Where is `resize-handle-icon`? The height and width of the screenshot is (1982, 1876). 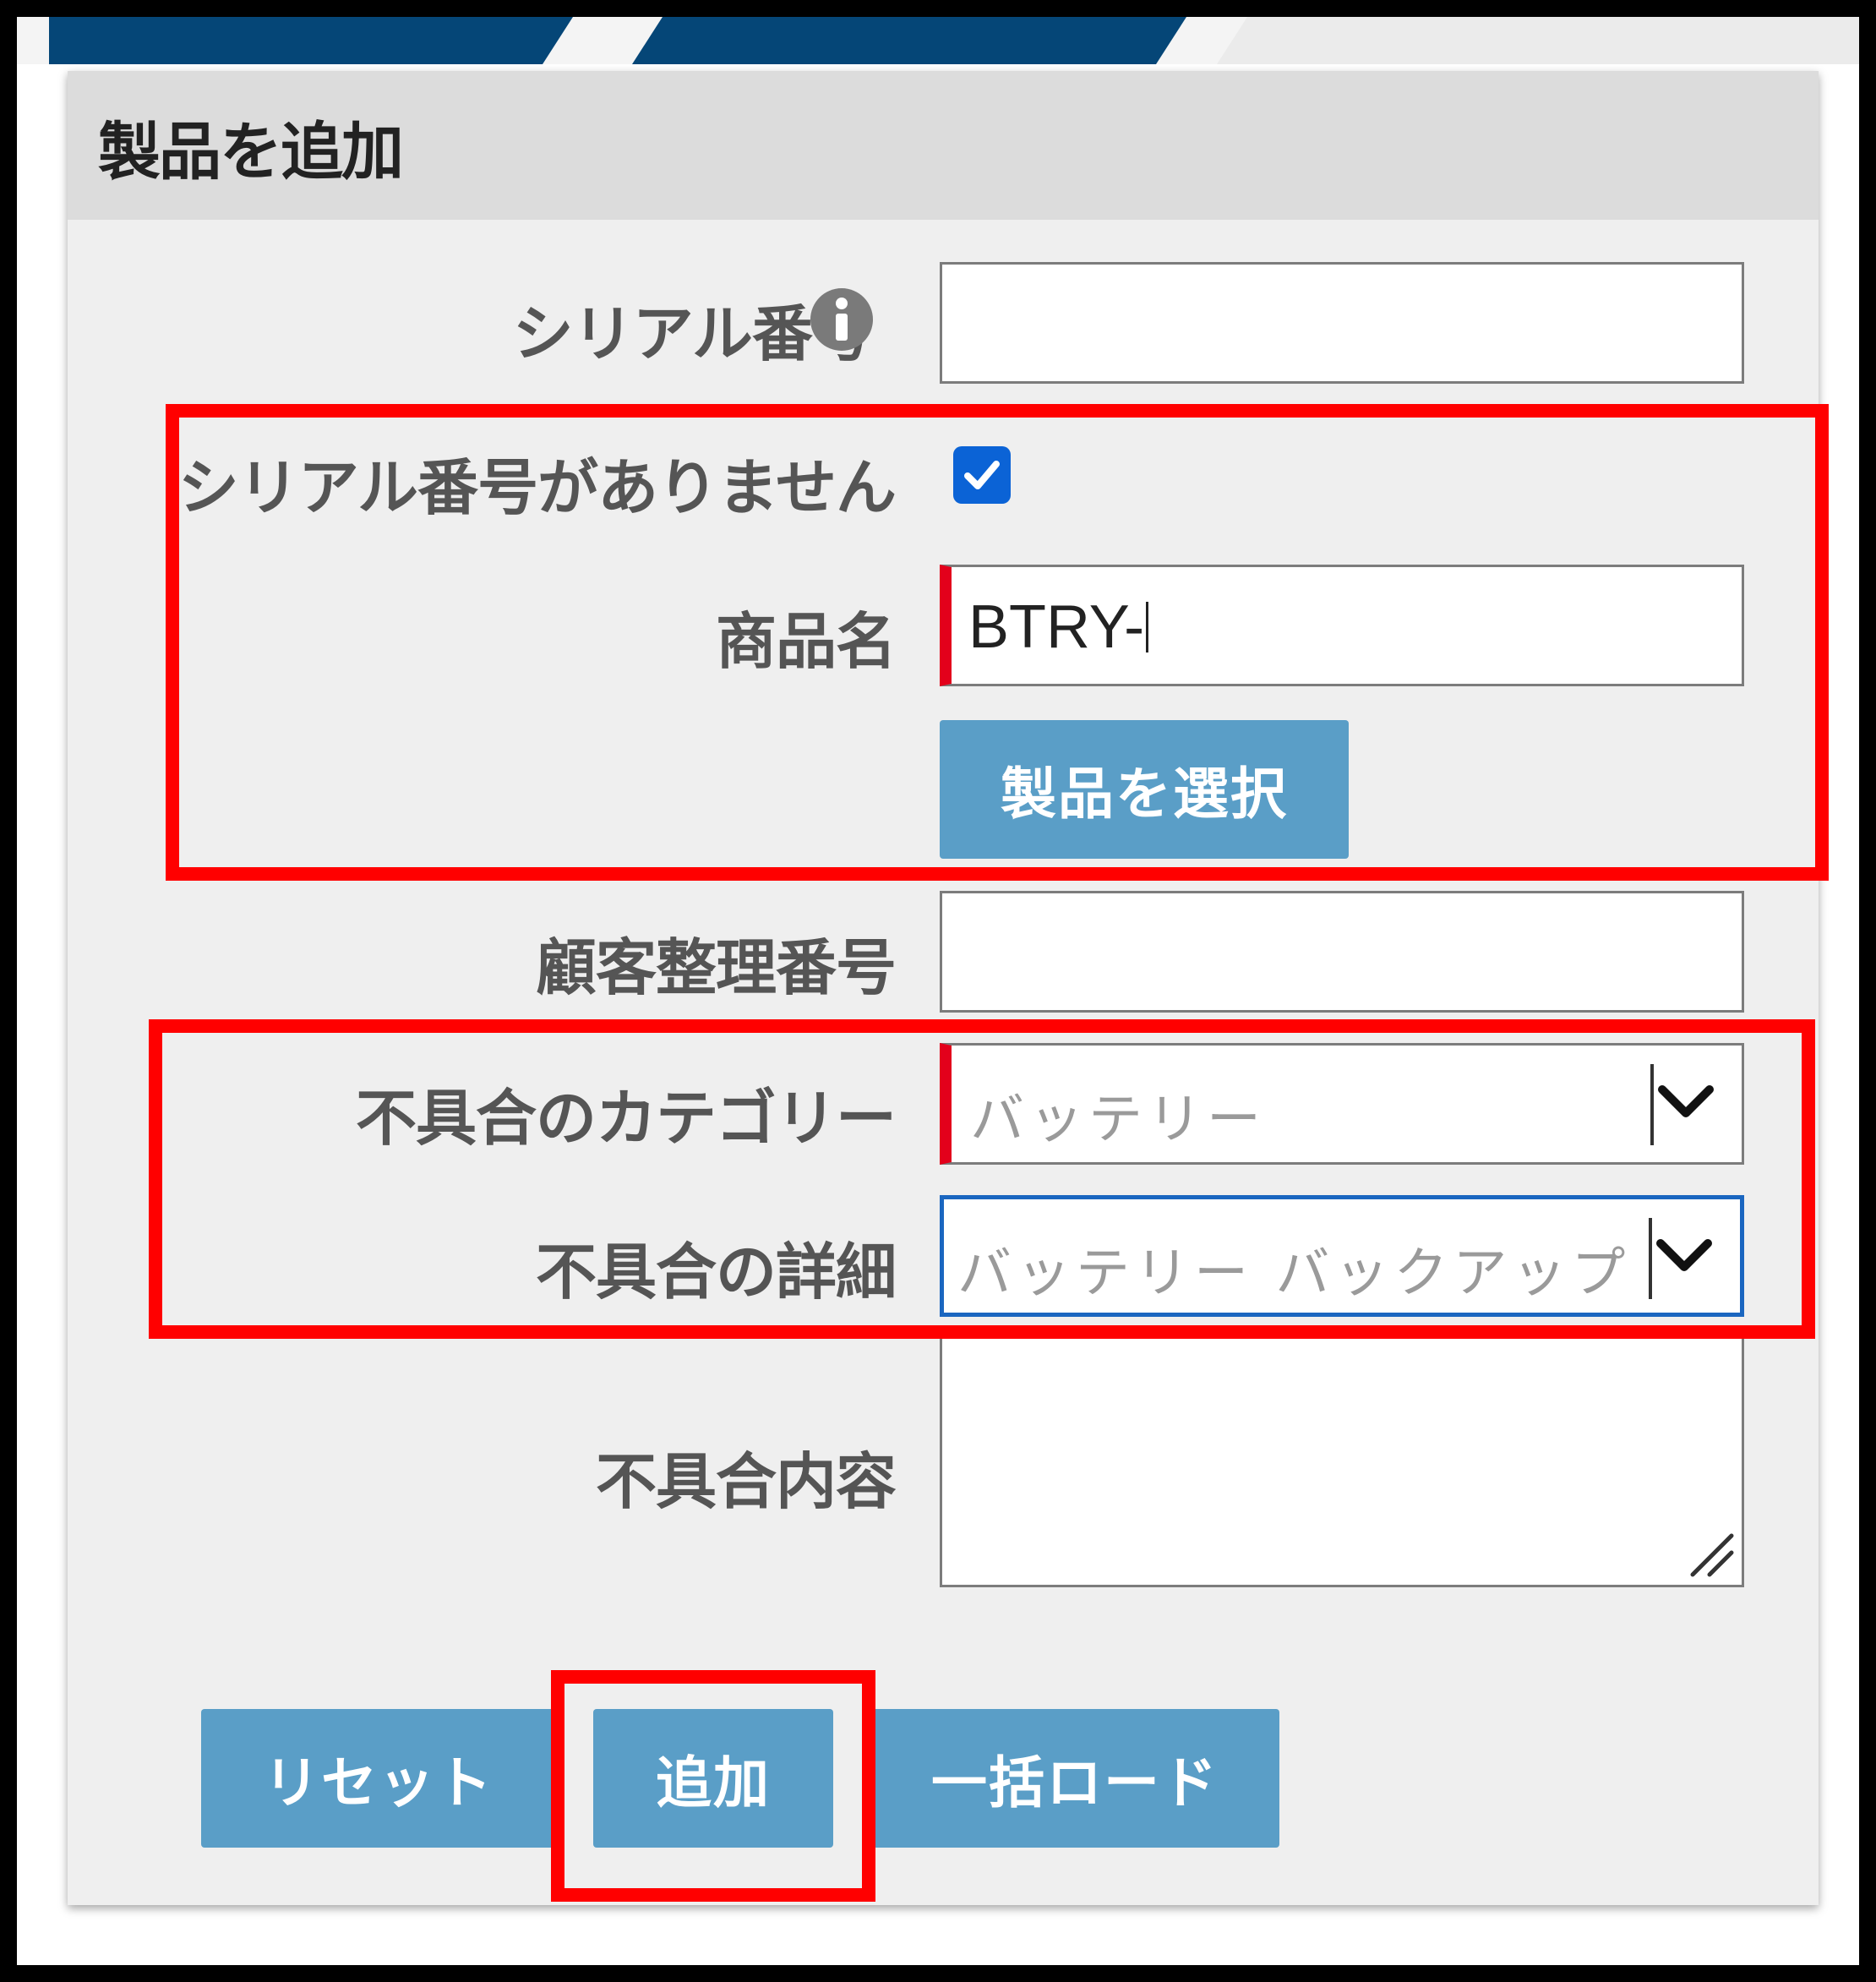
resize-handle-icon is located at coordinates (1711, 1554).